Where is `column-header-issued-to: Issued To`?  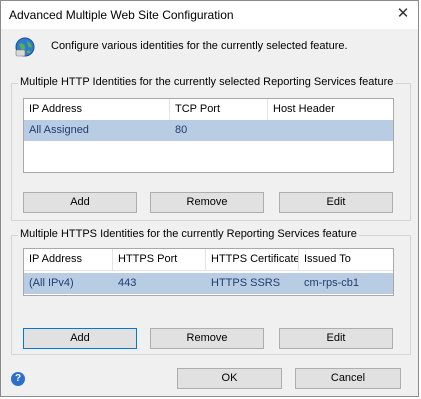
column-header-issued-to: Issued To is located at coordinates (346, 259).